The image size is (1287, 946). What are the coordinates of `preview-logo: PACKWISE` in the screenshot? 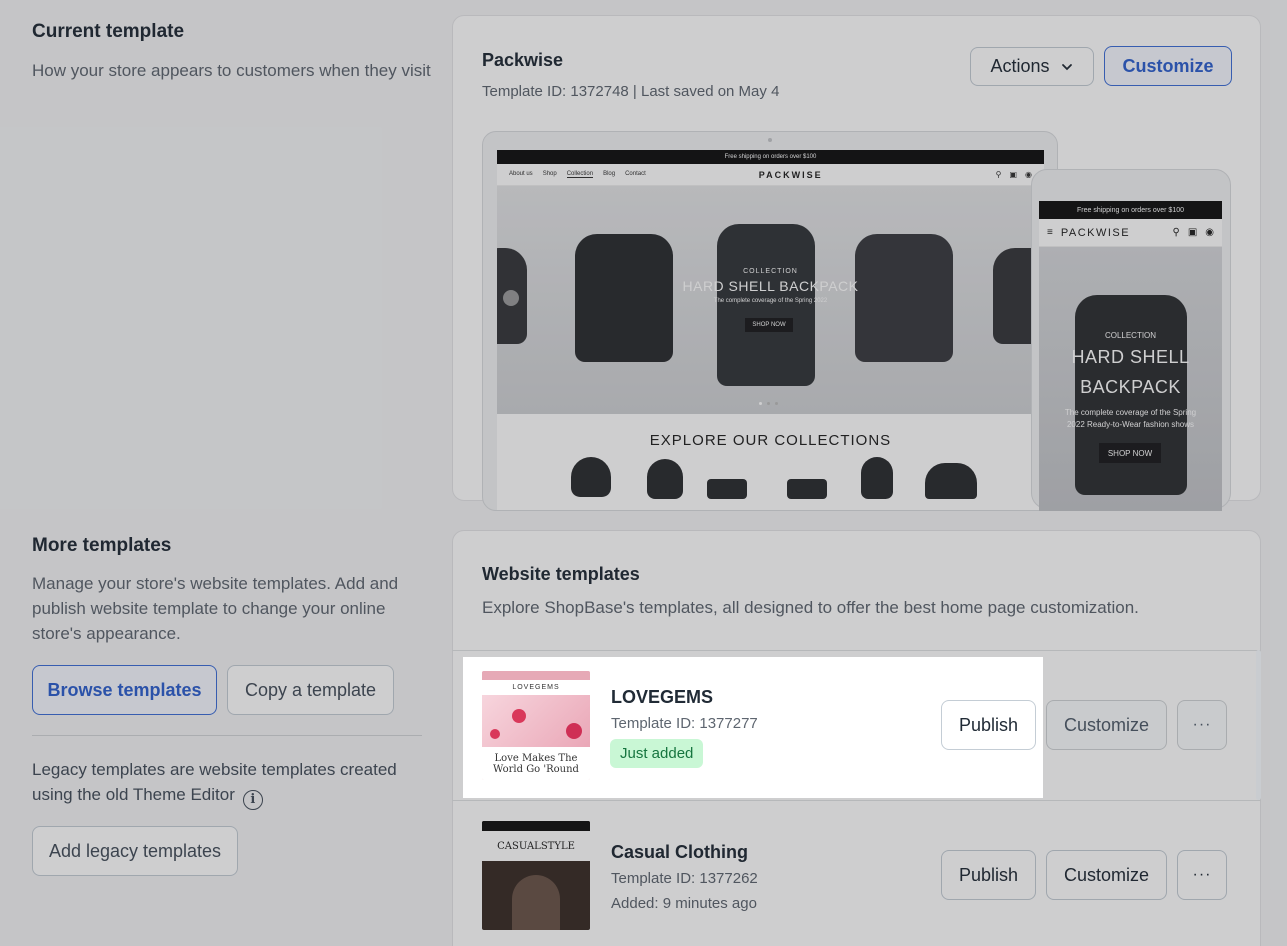 It's located at (790, 174).